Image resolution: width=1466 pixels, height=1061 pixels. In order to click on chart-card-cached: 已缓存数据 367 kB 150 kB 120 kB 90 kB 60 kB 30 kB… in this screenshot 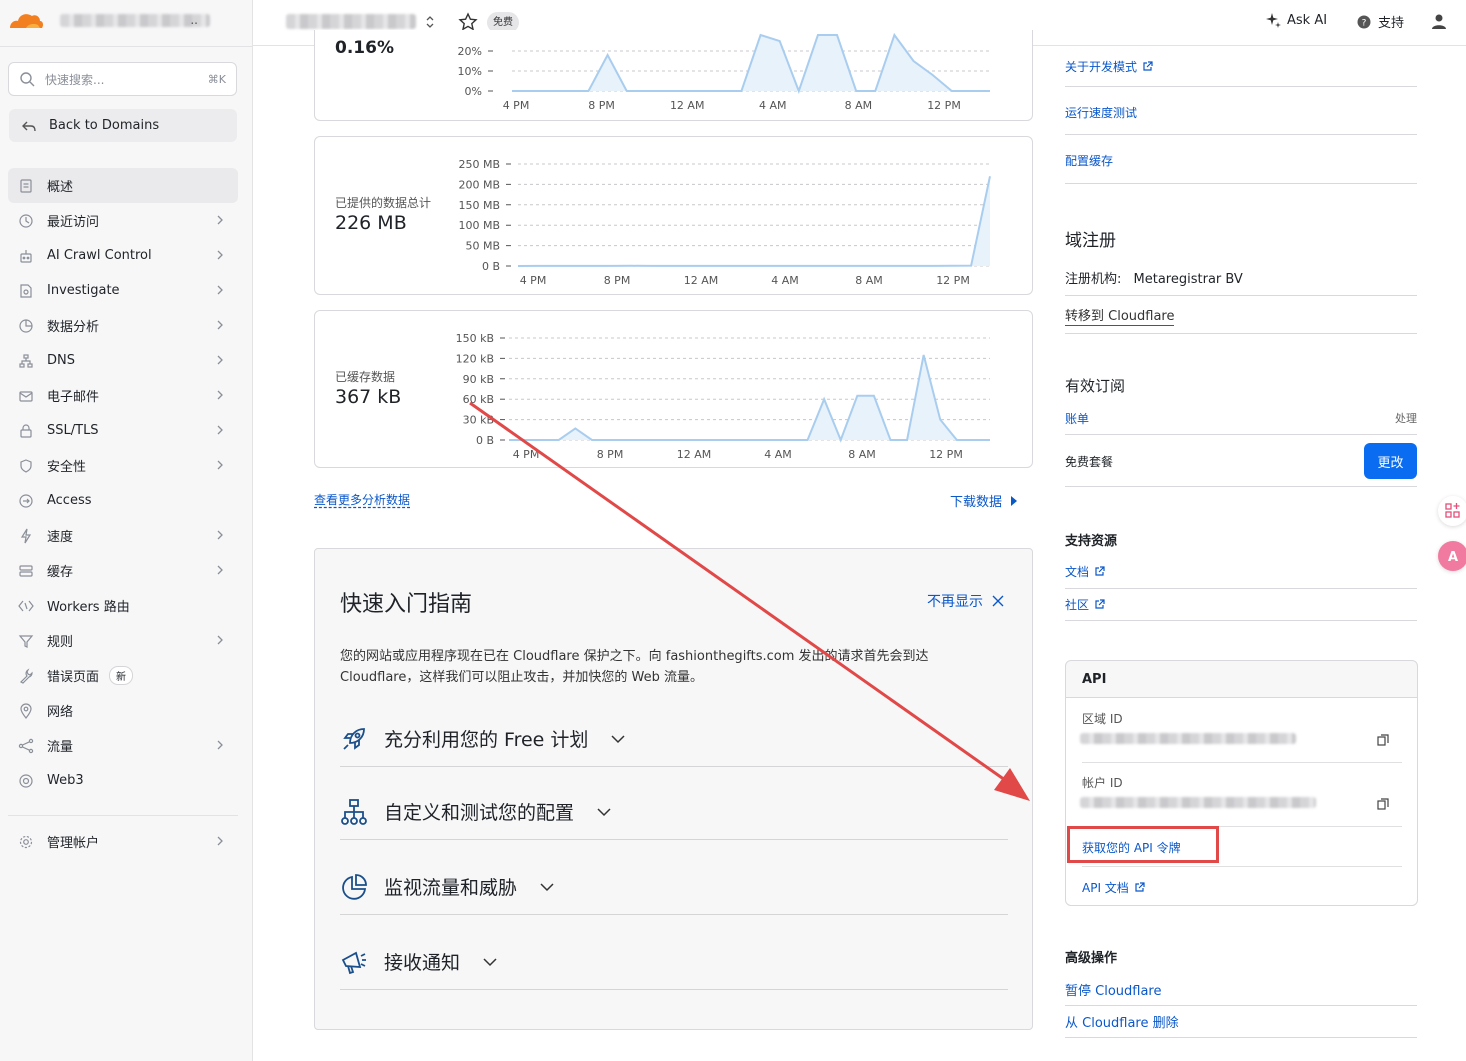, I will do `click(673, 389)`.